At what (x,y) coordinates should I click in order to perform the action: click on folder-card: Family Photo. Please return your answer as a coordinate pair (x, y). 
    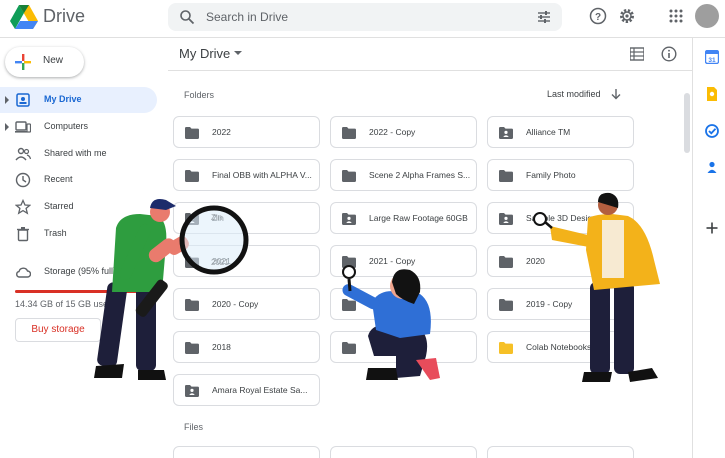
    Looking at the image, I should click on (560, 175).